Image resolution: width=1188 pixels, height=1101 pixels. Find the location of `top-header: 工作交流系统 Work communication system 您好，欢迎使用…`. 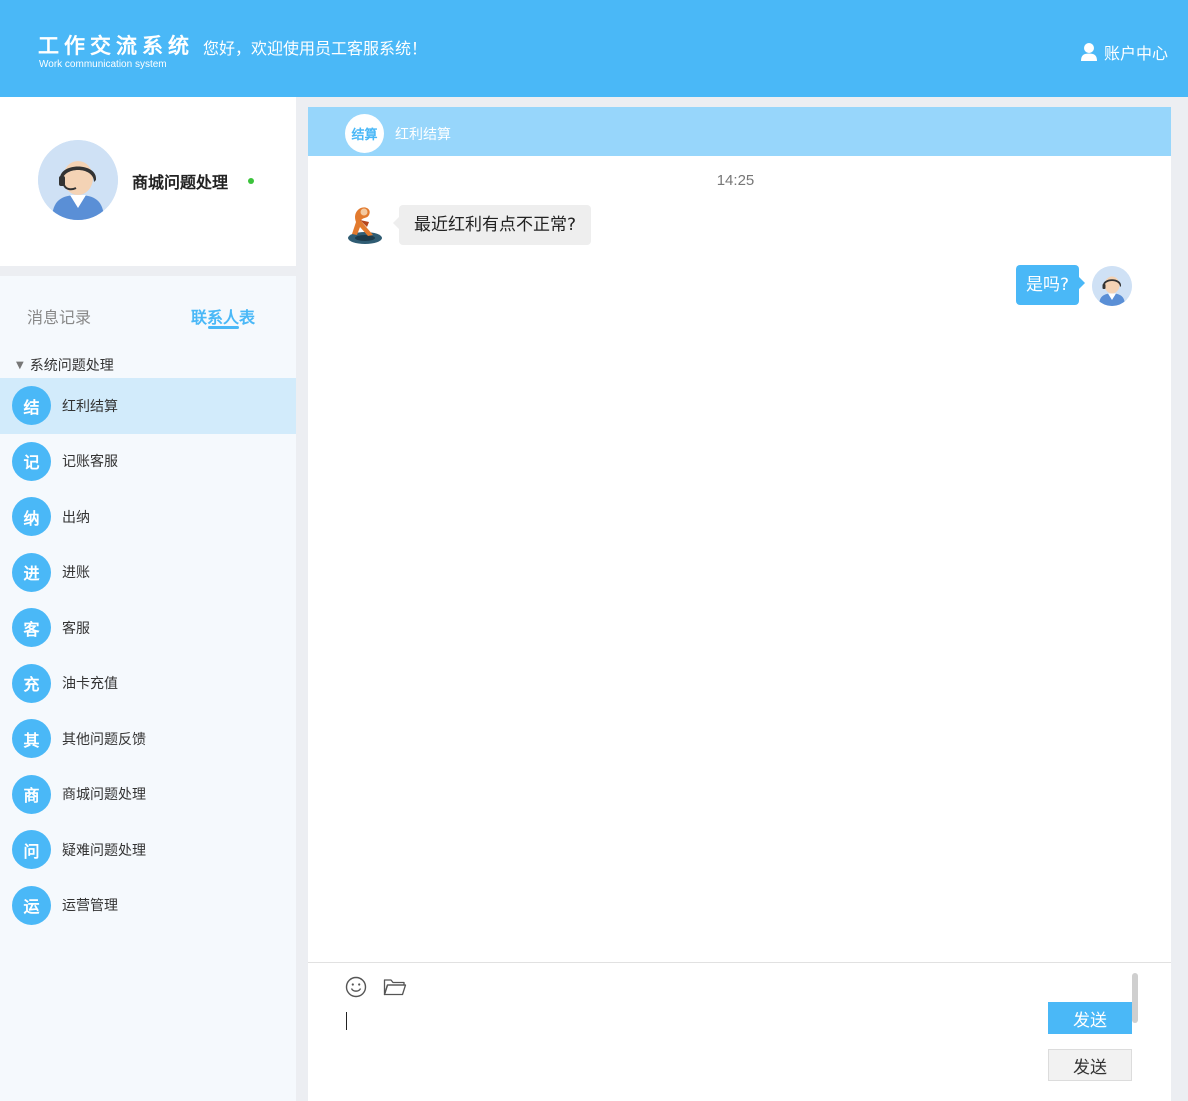

top-header: 工作交流系统 Work communication system 您好，欢迎使用… is located at coordinates (594, 48).